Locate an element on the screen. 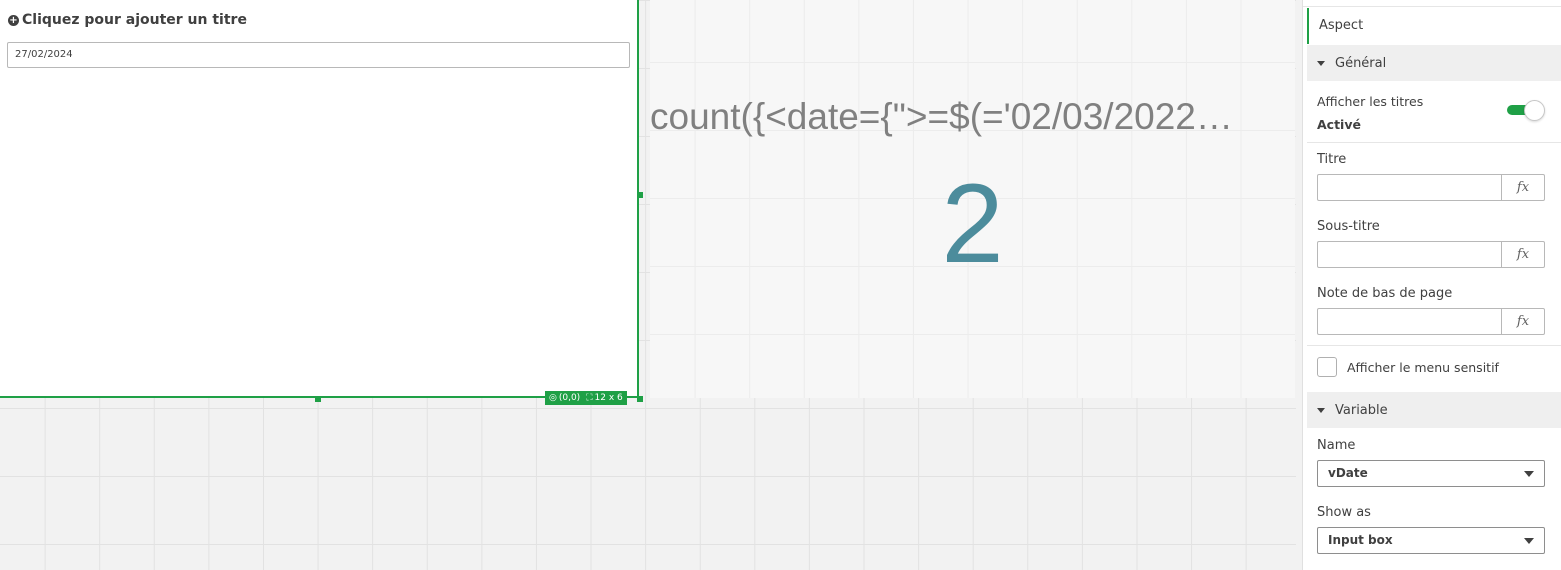 This screenshot has width=1561, height=570. size-badge-text: 12 x 6 is located at coordinates (608, 398).